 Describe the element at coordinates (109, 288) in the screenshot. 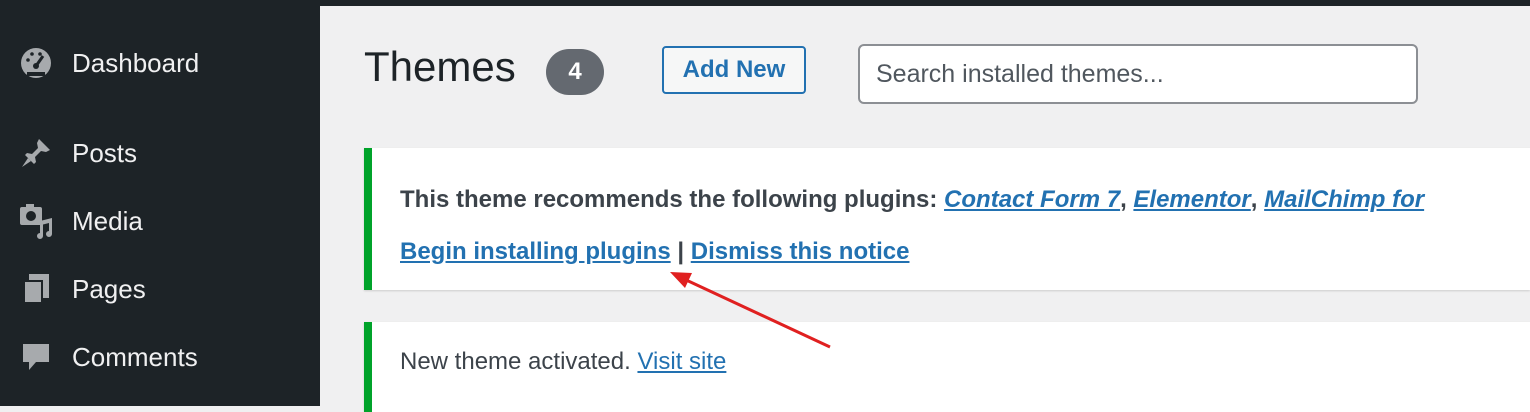

I see `sidebar-item-label: Pages` at that location.